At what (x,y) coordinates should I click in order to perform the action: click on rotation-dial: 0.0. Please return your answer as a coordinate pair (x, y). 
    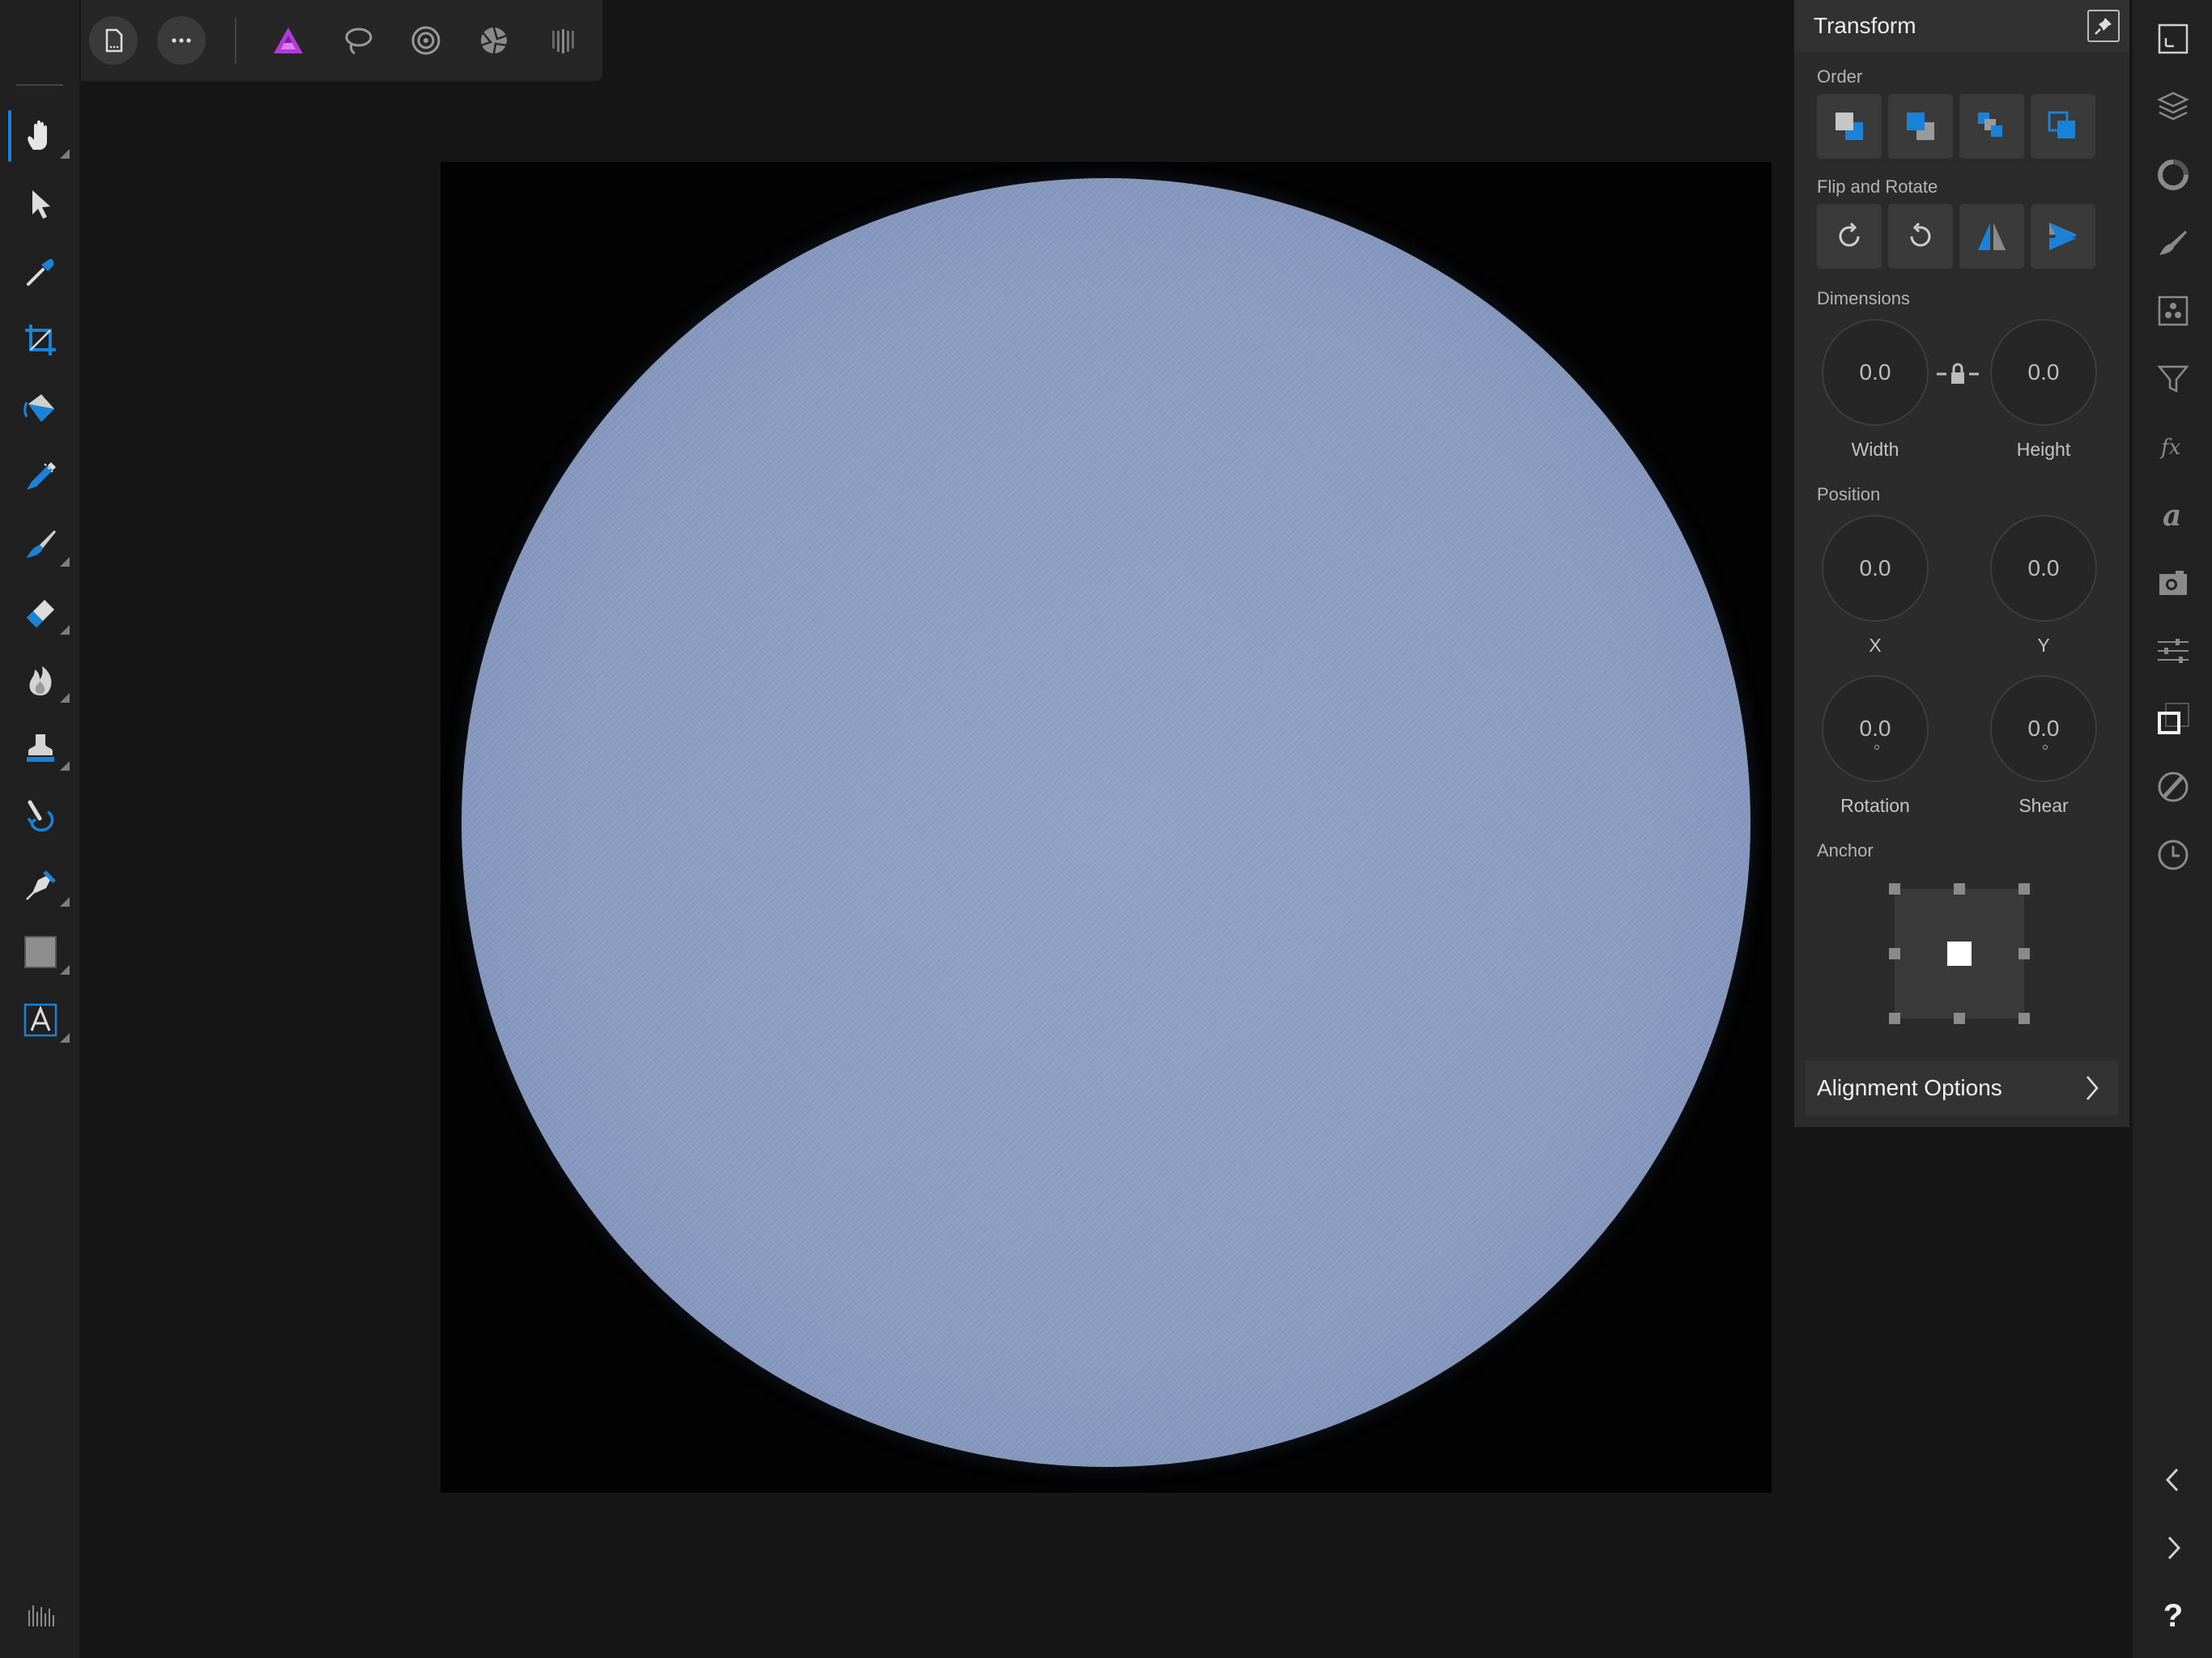
    Looking at the image, I should click on (1876, 728).